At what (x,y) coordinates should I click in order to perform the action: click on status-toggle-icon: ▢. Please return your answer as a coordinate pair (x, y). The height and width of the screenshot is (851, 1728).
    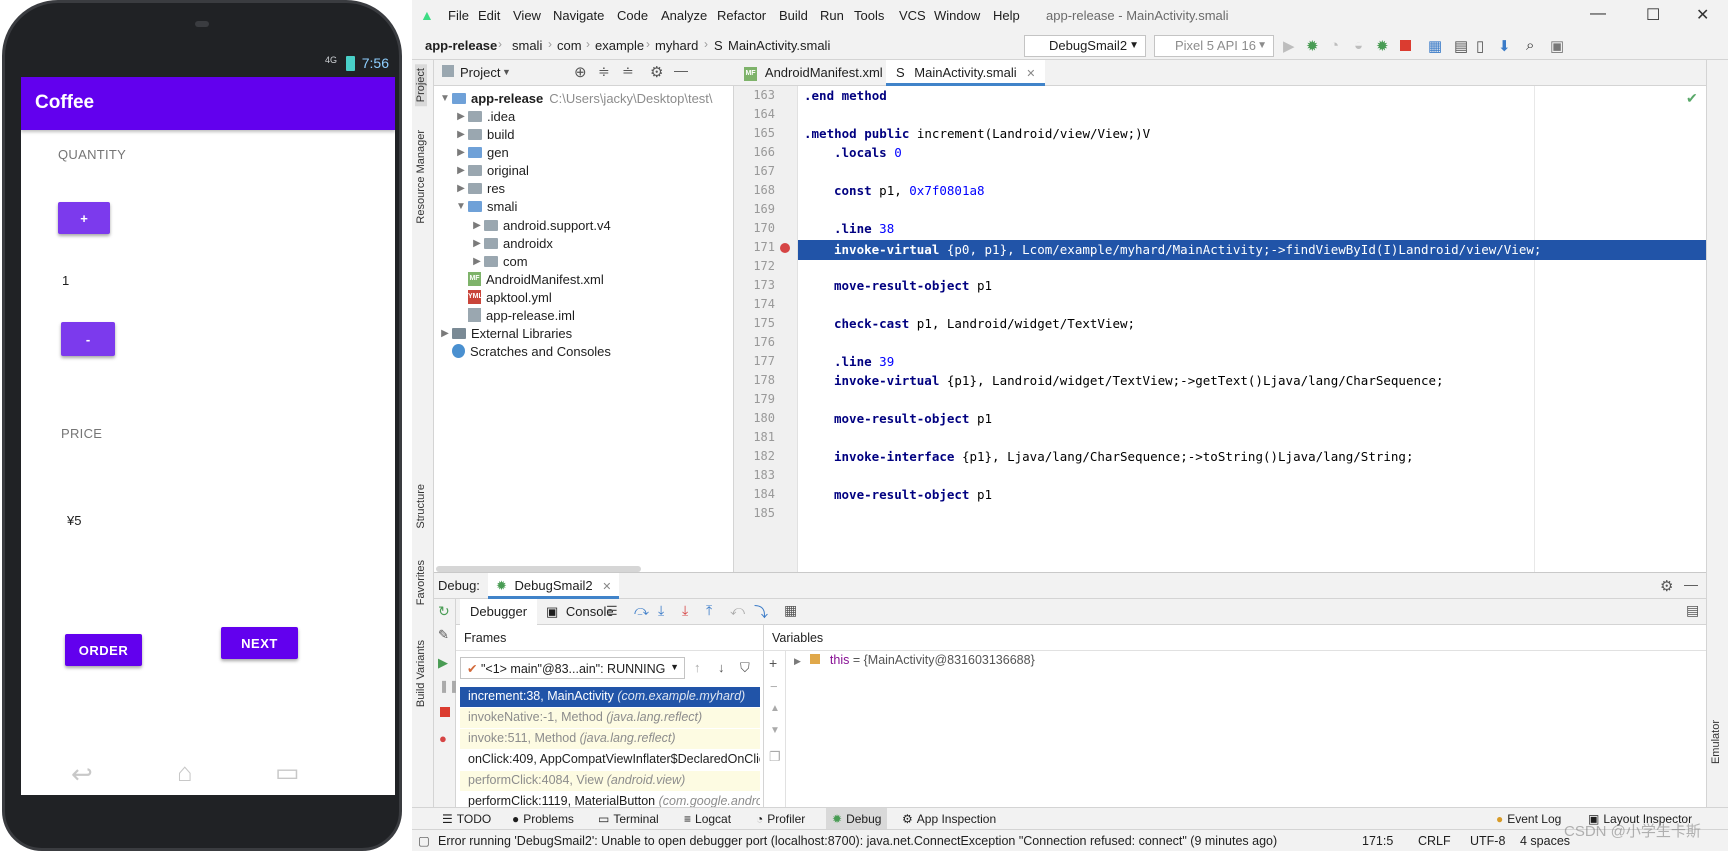
    Looking at the image, I should click on (424, 840).